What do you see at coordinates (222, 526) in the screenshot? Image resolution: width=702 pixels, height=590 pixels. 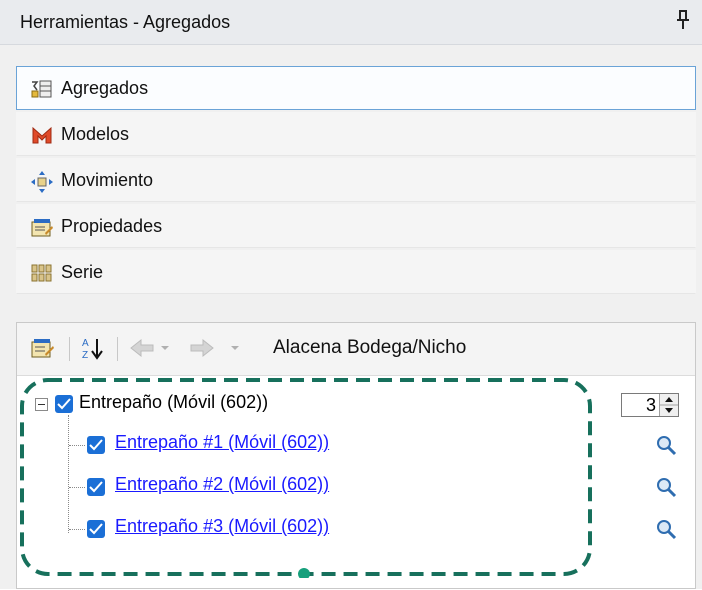 I see `child-link: Entrepaño #3 (Móvil (602))` at bounding box center [222, 526].